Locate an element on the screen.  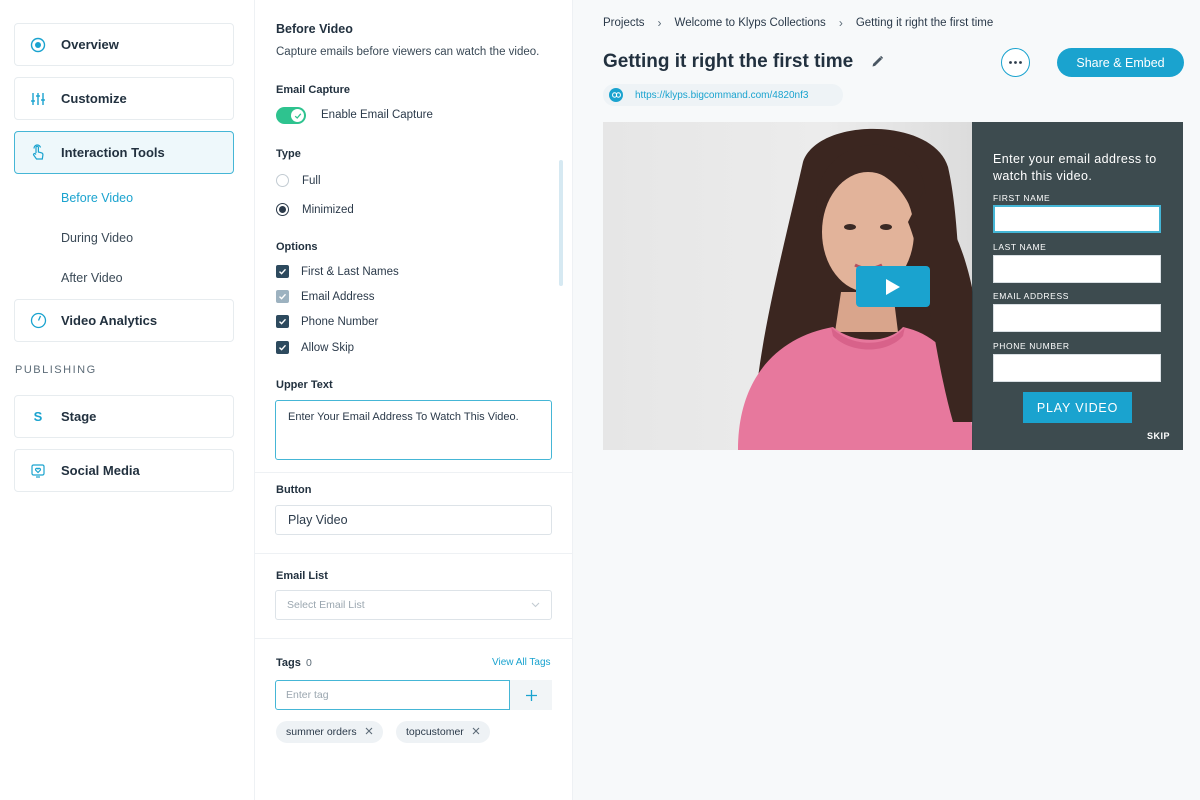
panel-title: Before Video is located at coordinates (314, 29).